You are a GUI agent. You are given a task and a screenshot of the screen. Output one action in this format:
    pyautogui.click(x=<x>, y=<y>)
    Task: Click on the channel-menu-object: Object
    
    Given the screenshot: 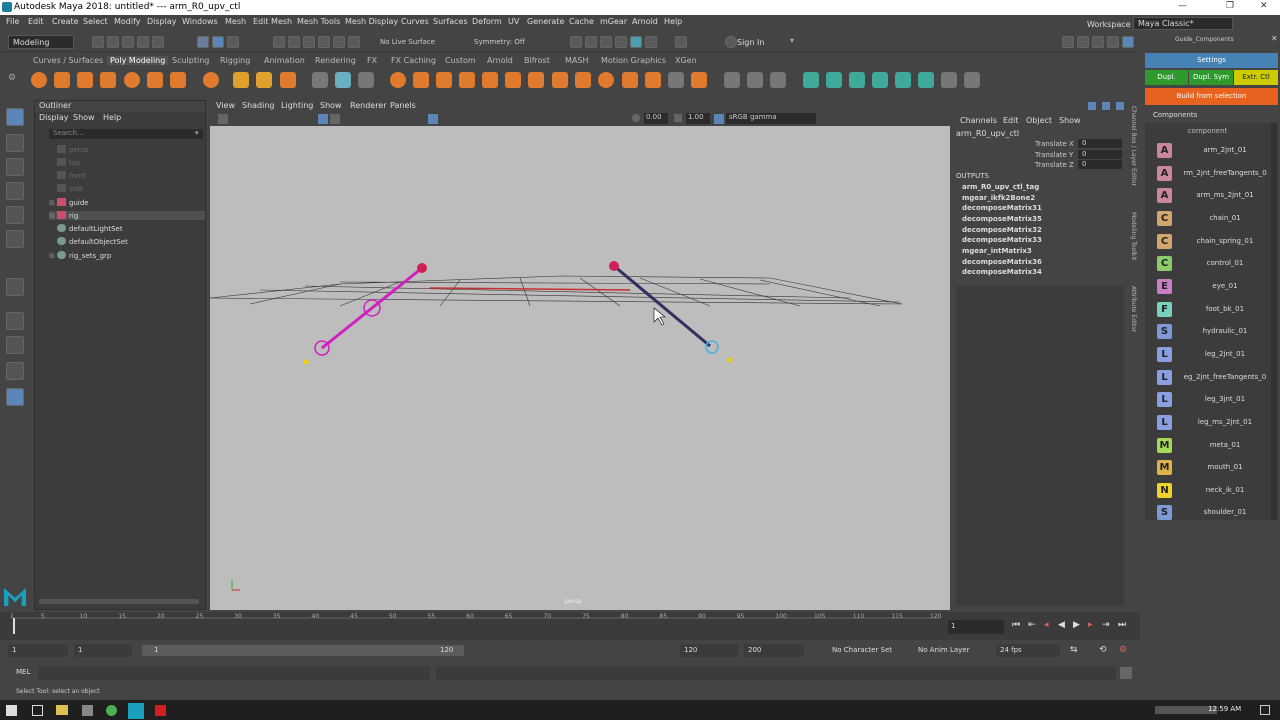 What is the action you would take?
    pyautogui.click(x=1039, y=120)
    